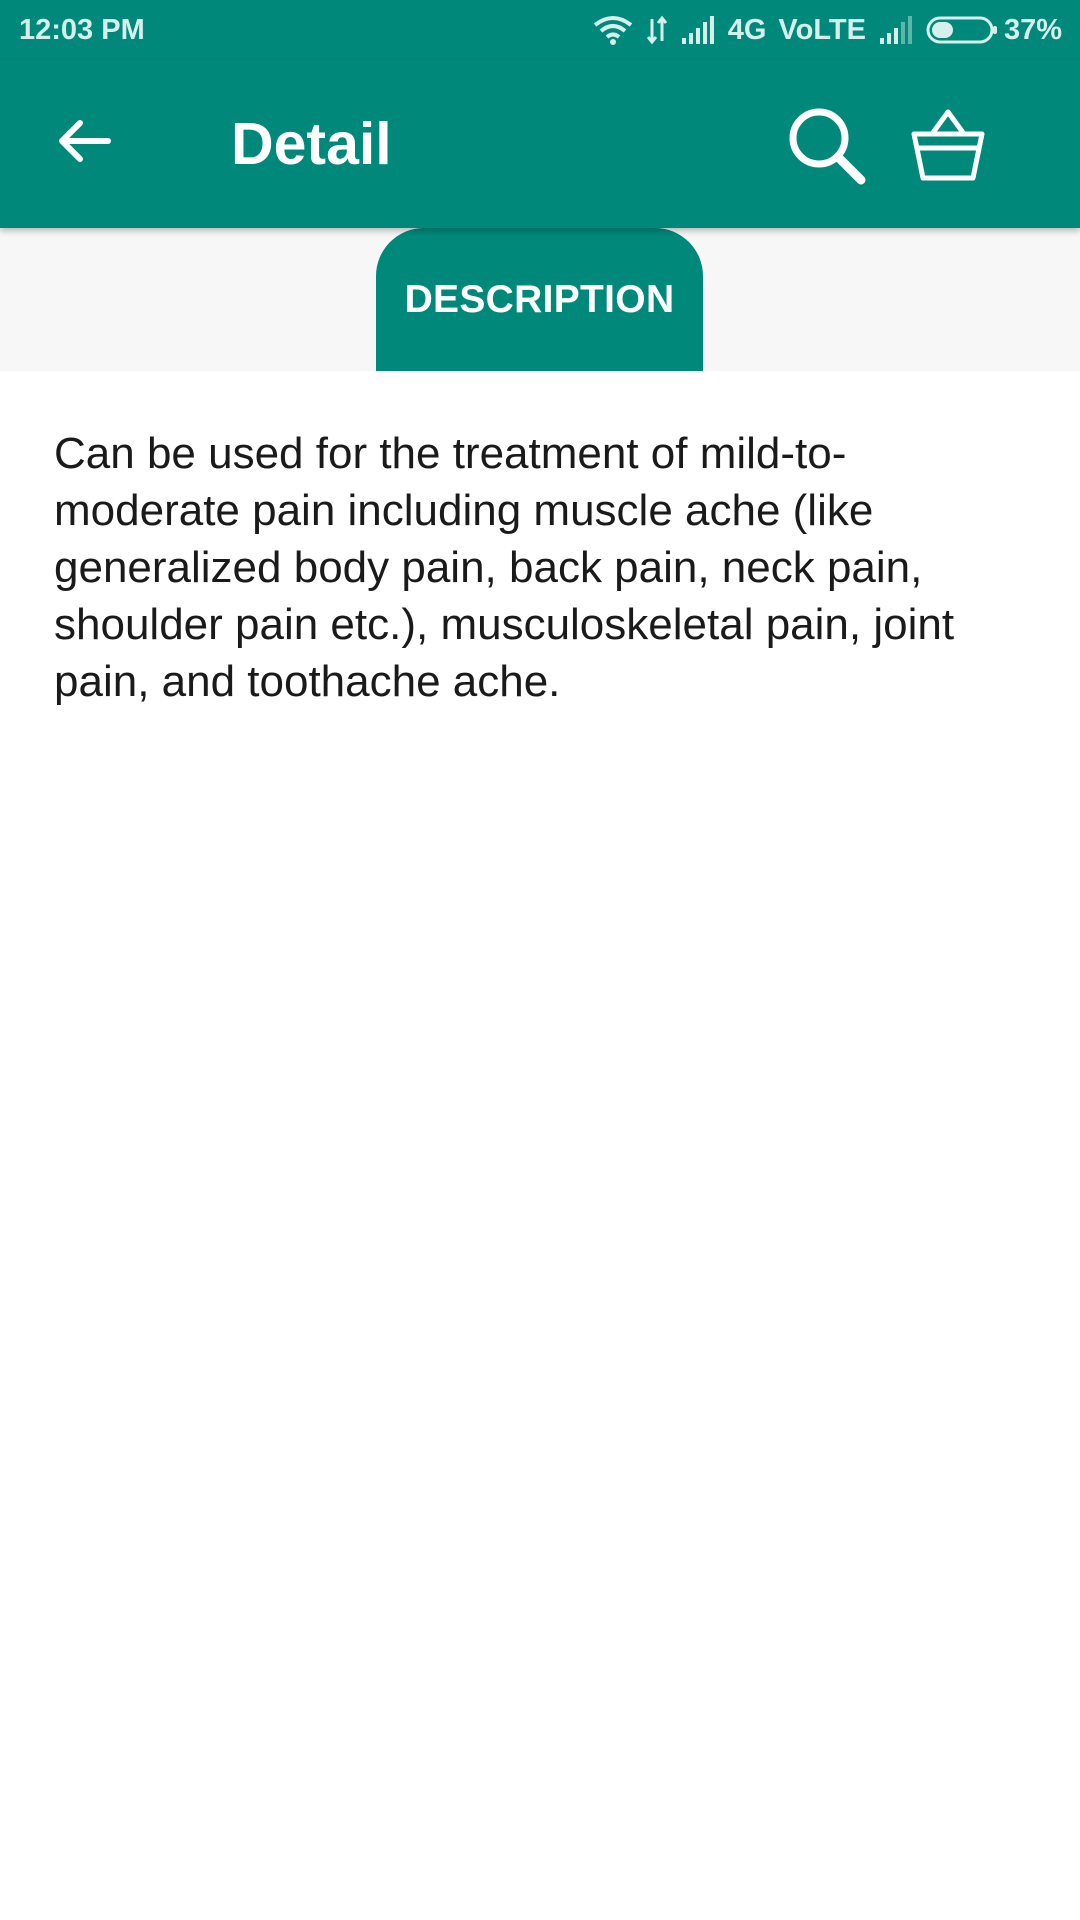 This screenshot has height=1920, width=1080. What do you see at coordinates (311, 144) in the screenshot?
I see `page-title: Detail` at bounding box center [311, 144].